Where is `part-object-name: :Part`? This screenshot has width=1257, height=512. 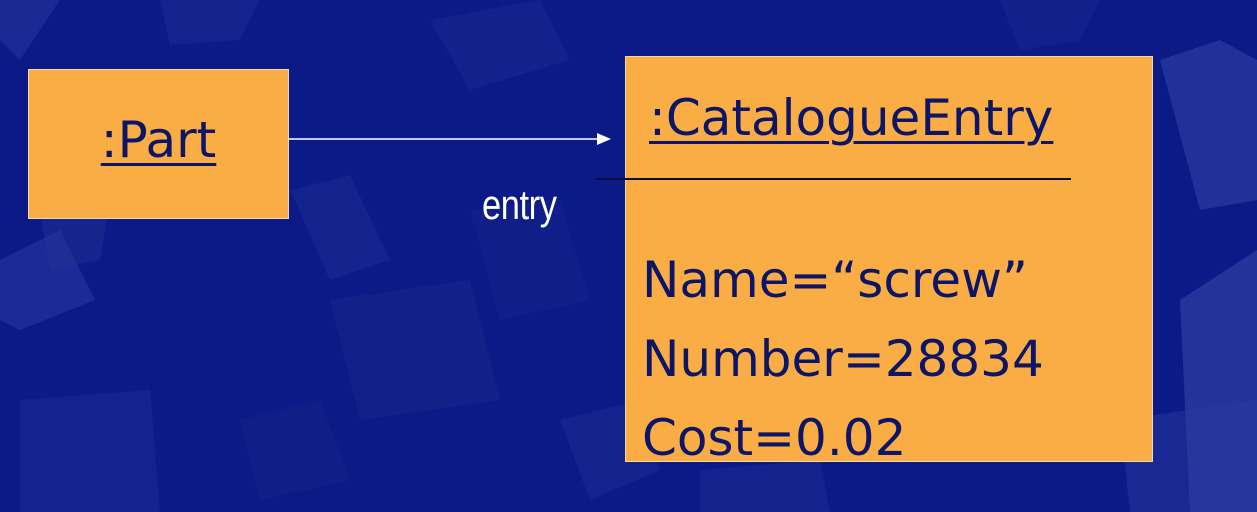 part-object-name: :Part is located at coordinates (158, 140).